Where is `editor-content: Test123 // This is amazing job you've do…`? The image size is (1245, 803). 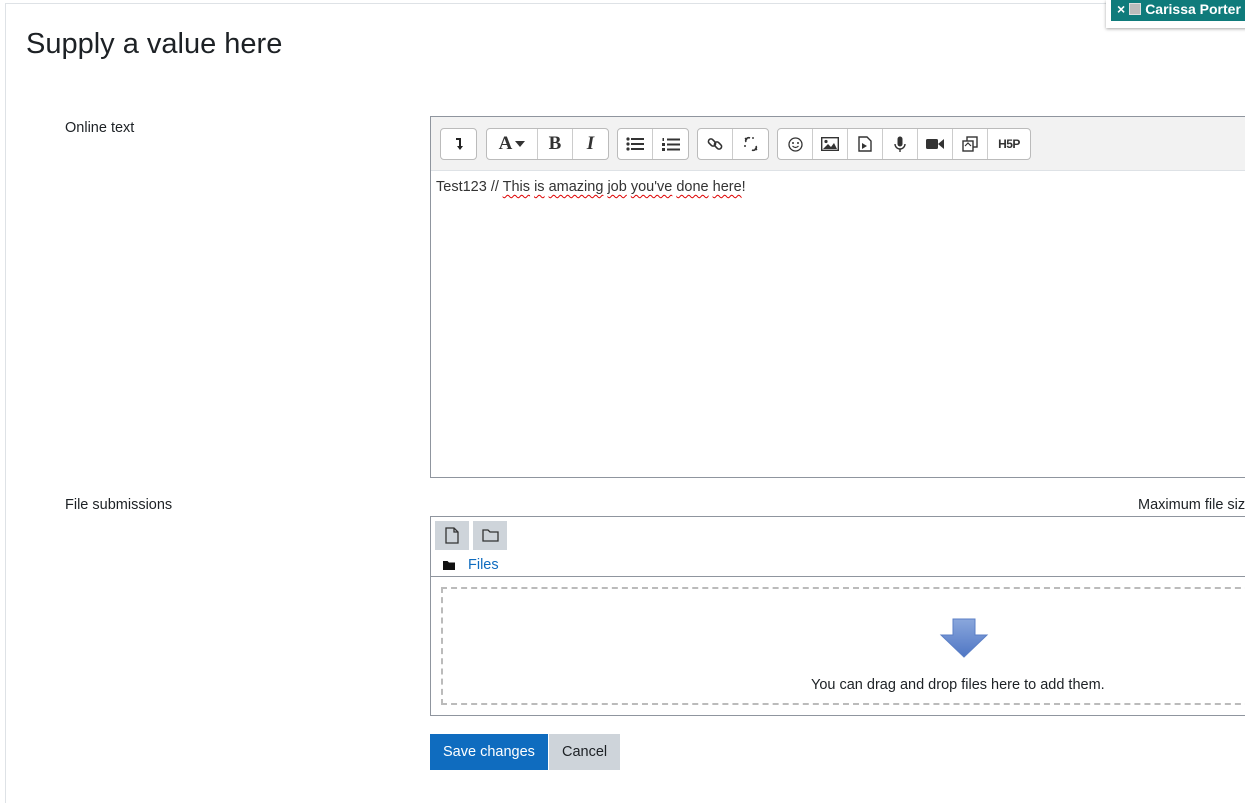 editor-content: Test123 // This is amazing job you've do… is located at coordinates (838, 187).